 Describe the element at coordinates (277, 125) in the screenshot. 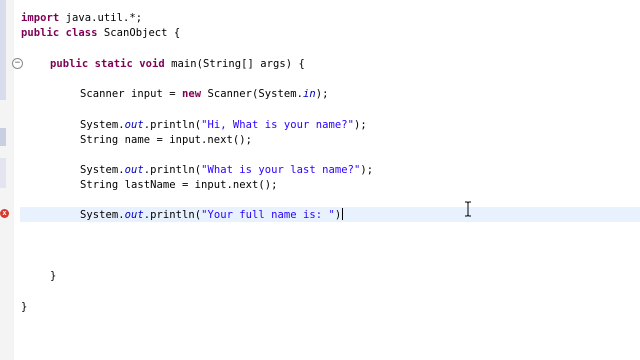

I see `string-token: "Hi, What is your name?"` at that location.